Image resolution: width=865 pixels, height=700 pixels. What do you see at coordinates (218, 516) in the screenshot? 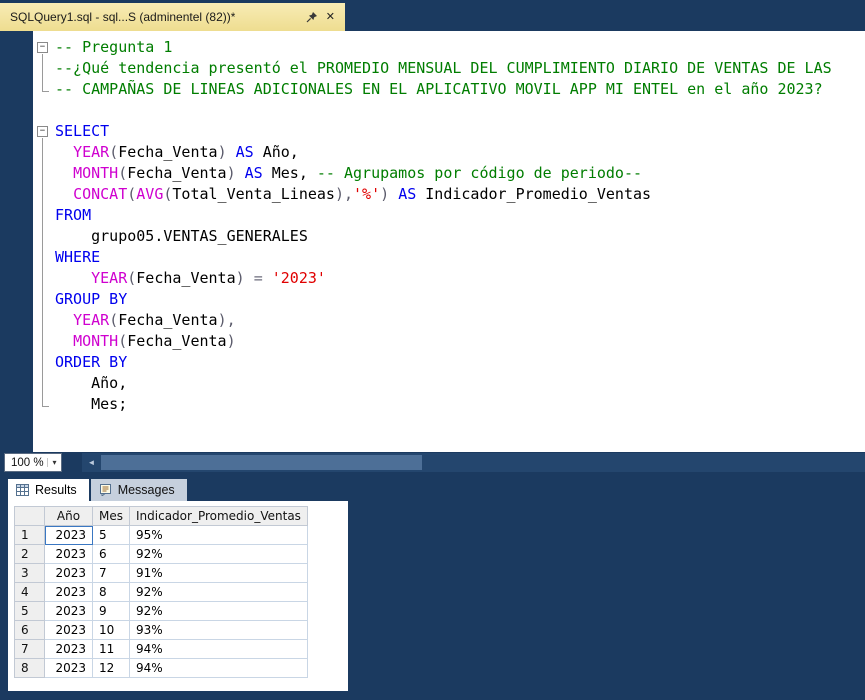
I see `column-header-indicador_promedio_ventas: Indicador_Promedio_Ventas` at bounding box center [218, 516].